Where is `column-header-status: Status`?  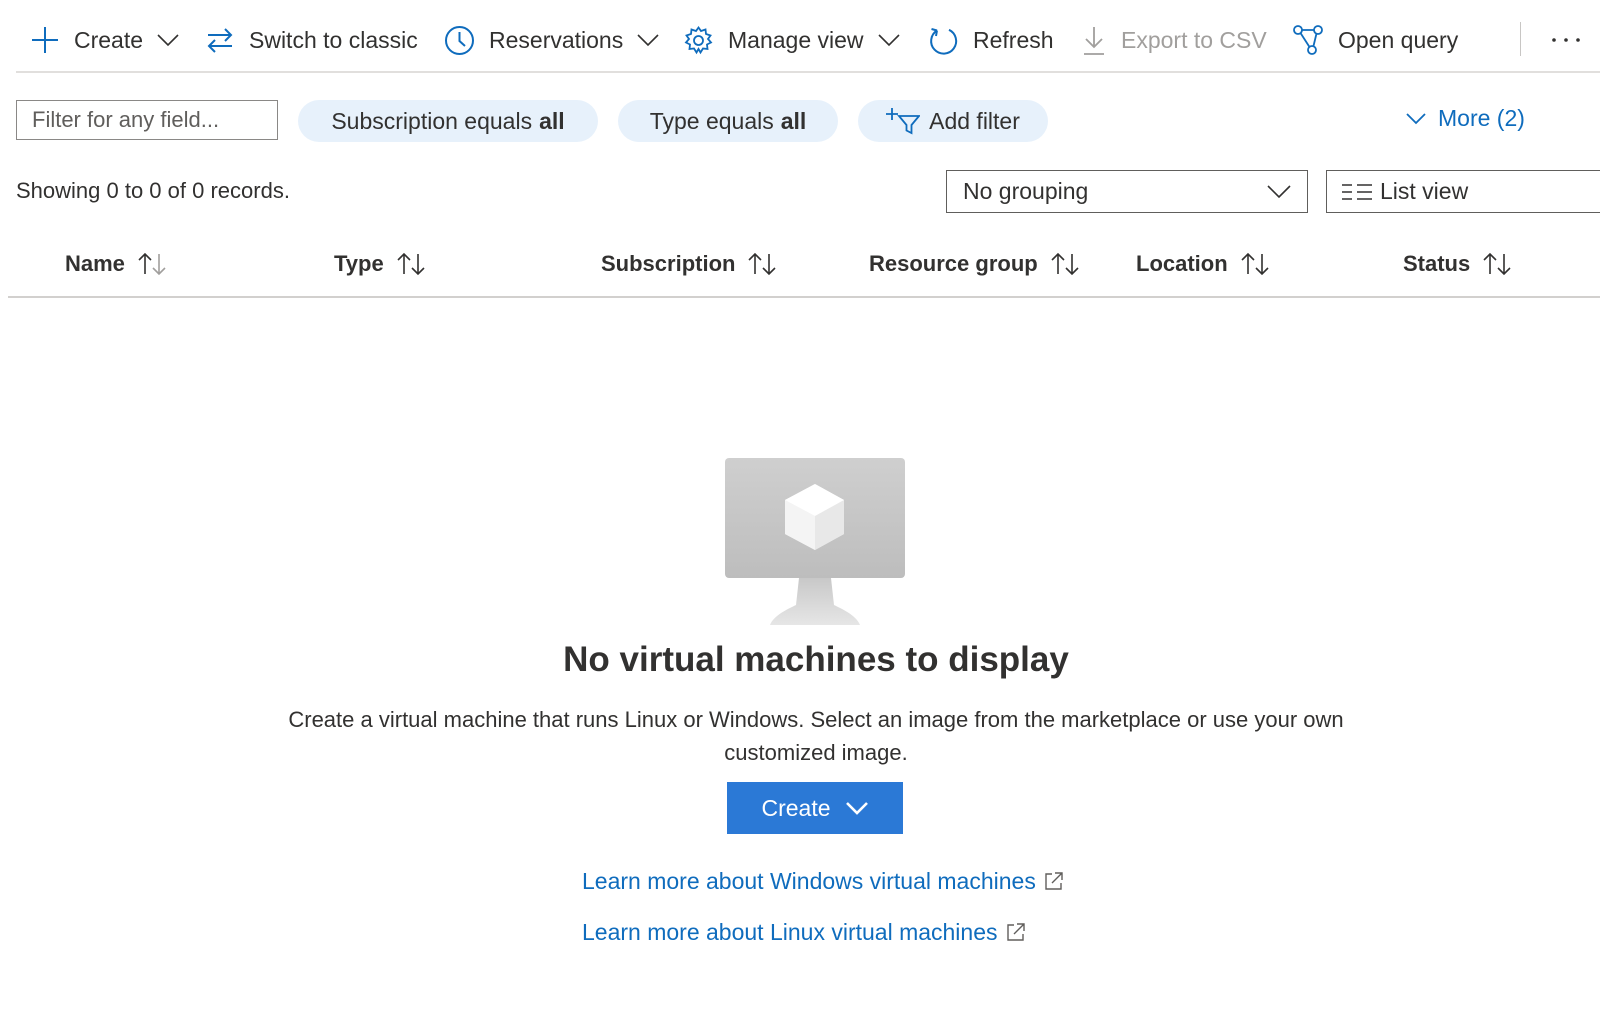 column-header-status: Status is located at coordinates (1457, 264).